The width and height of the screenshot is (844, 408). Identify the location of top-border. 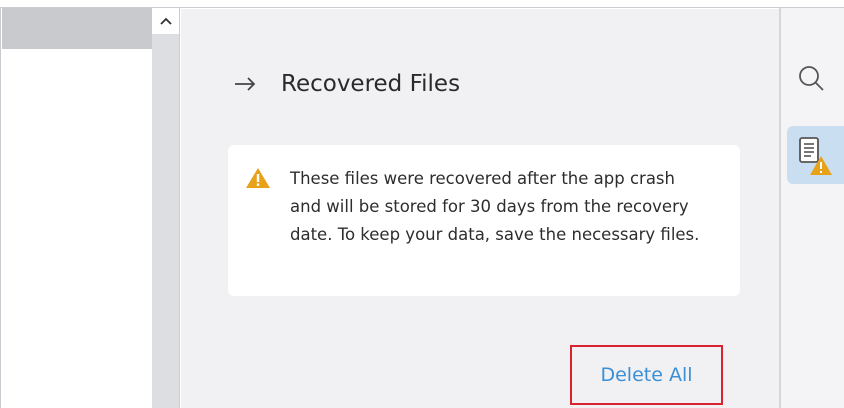
(422, 4).